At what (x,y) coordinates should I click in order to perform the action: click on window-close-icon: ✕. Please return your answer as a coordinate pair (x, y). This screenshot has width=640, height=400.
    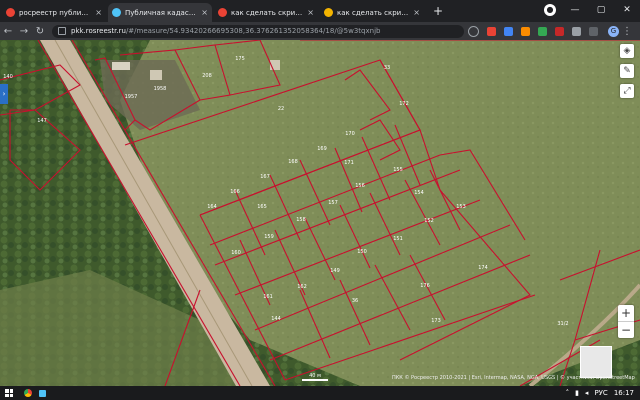
    Looking at the image, I should click on (627, 10).